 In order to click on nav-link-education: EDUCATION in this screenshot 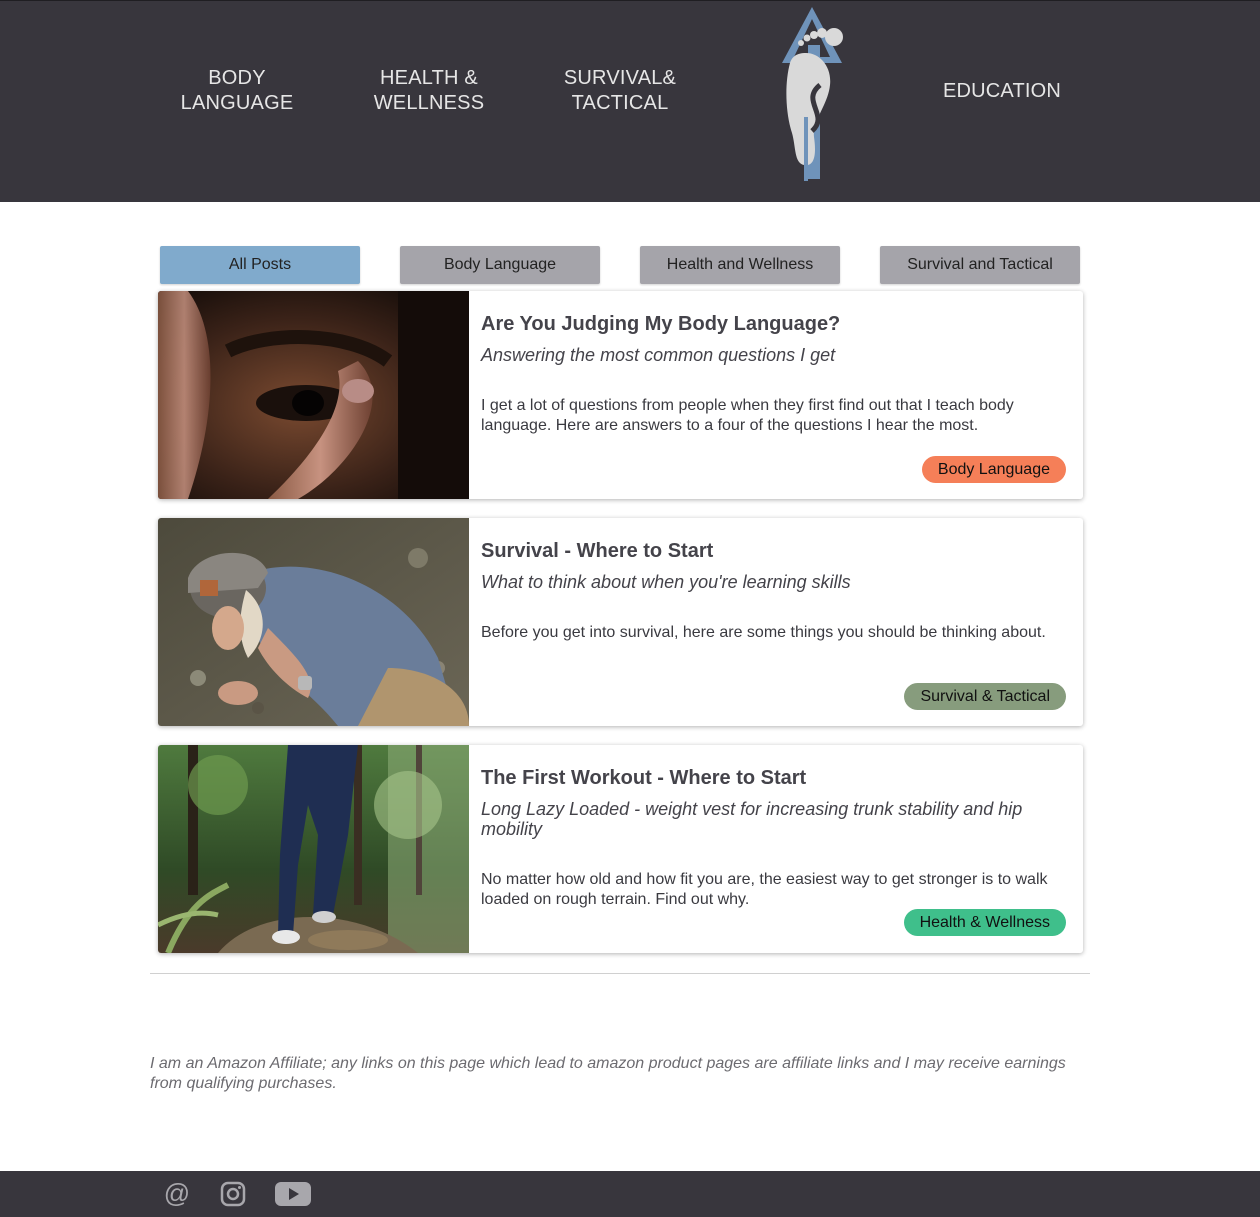, I will do `click(1002, 91)`.